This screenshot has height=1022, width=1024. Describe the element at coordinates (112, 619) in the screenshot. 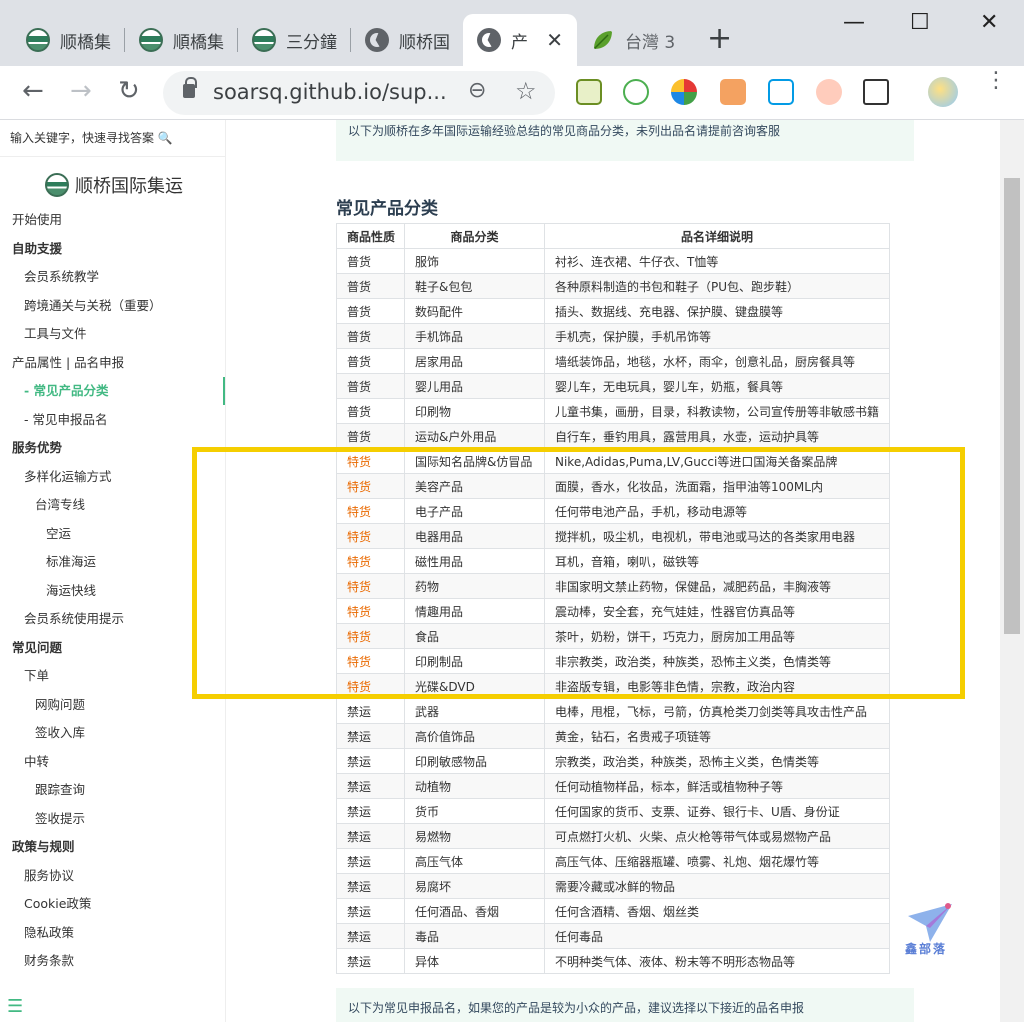

I see `sidebar-item: 会员系统使用提示` at that location.